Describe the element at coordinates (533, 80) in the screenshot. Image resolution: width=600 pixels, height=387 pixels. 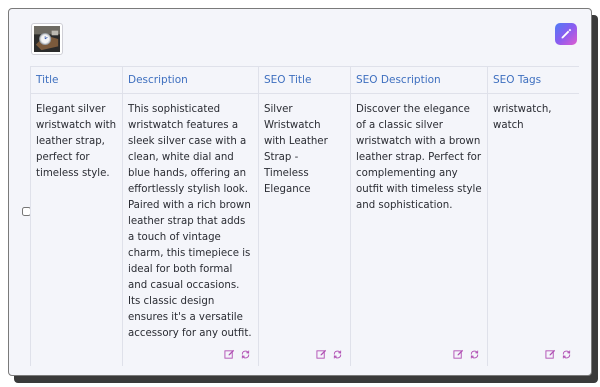
I see `column-header-seo-tags: SEO Tags` at that location.